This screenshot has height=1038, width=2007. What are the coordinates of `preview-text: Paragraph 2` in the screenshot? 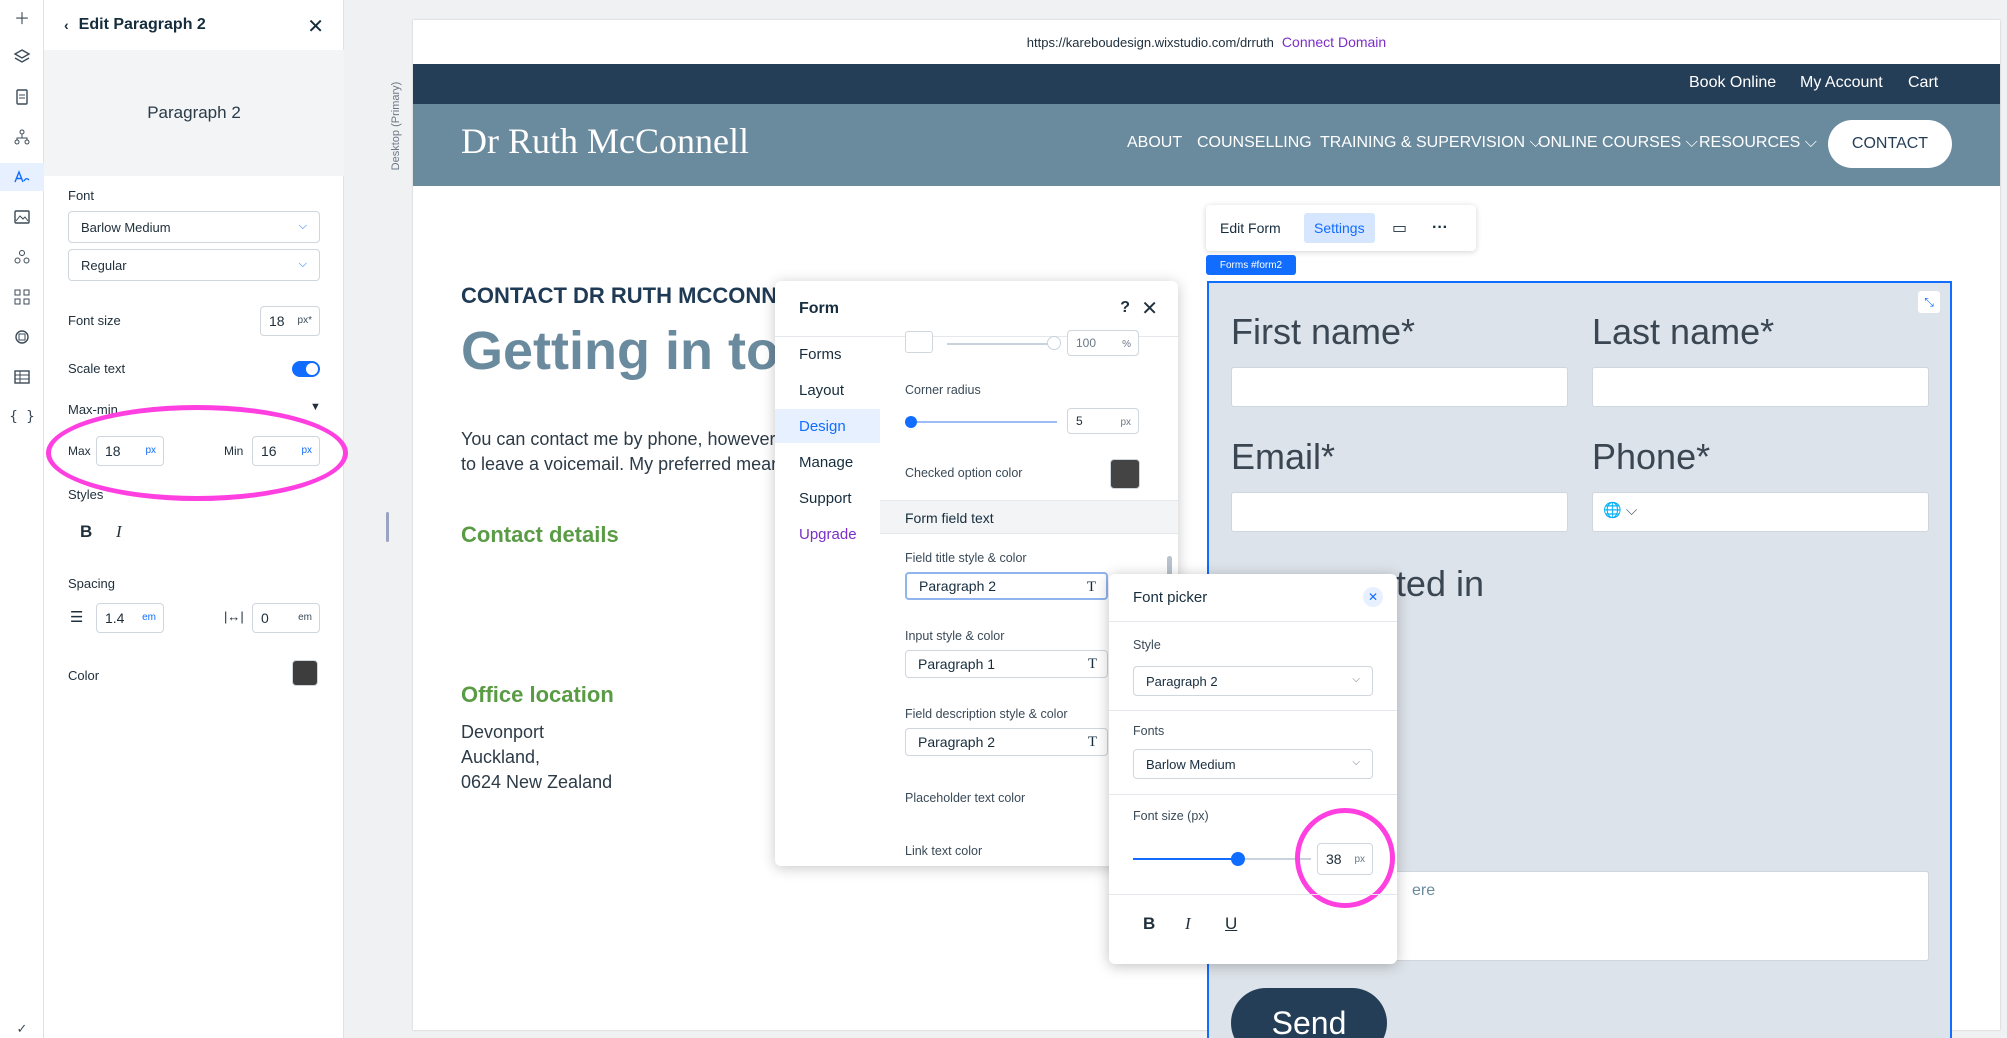 It's located at (194, 112).